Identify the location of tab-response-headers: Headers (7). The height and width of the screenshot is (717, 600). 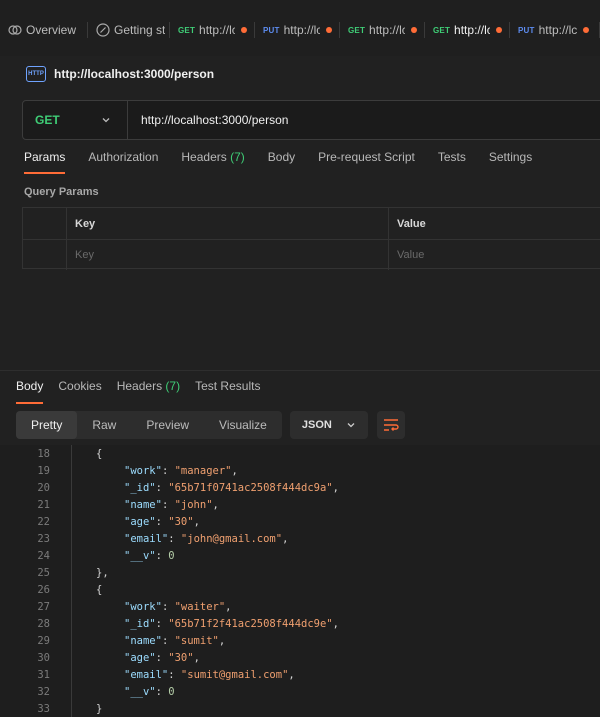
(148, 386).